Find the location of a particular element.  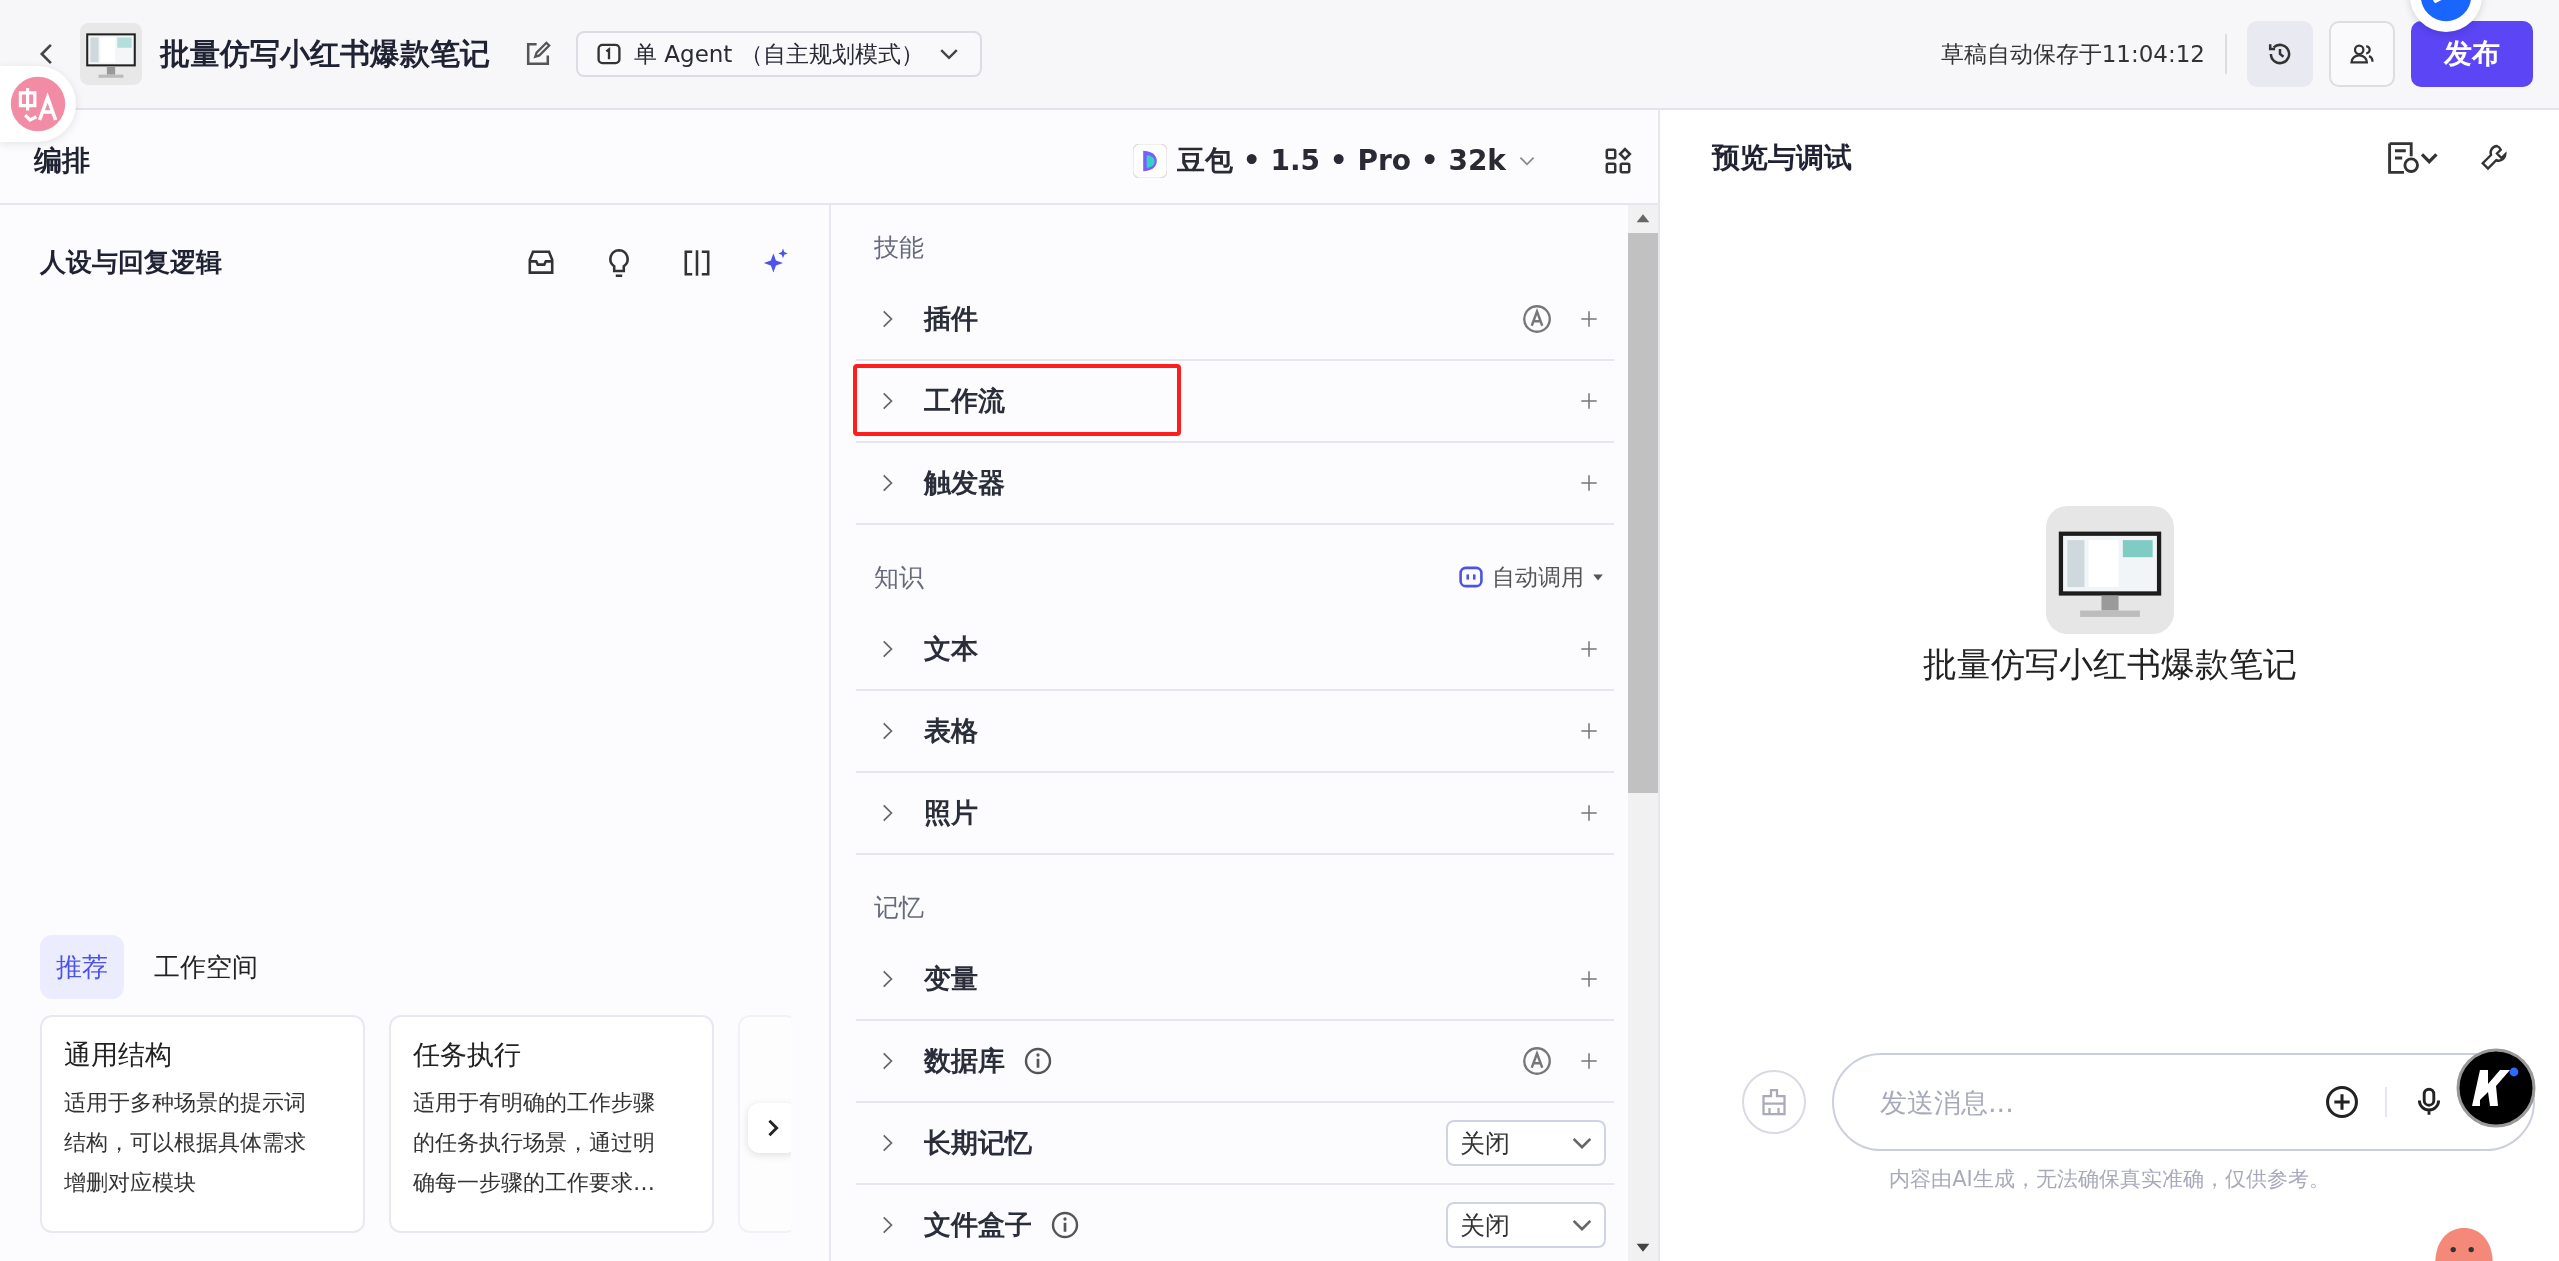

publish-button: 发布 is located at coordinates (2472, 54).